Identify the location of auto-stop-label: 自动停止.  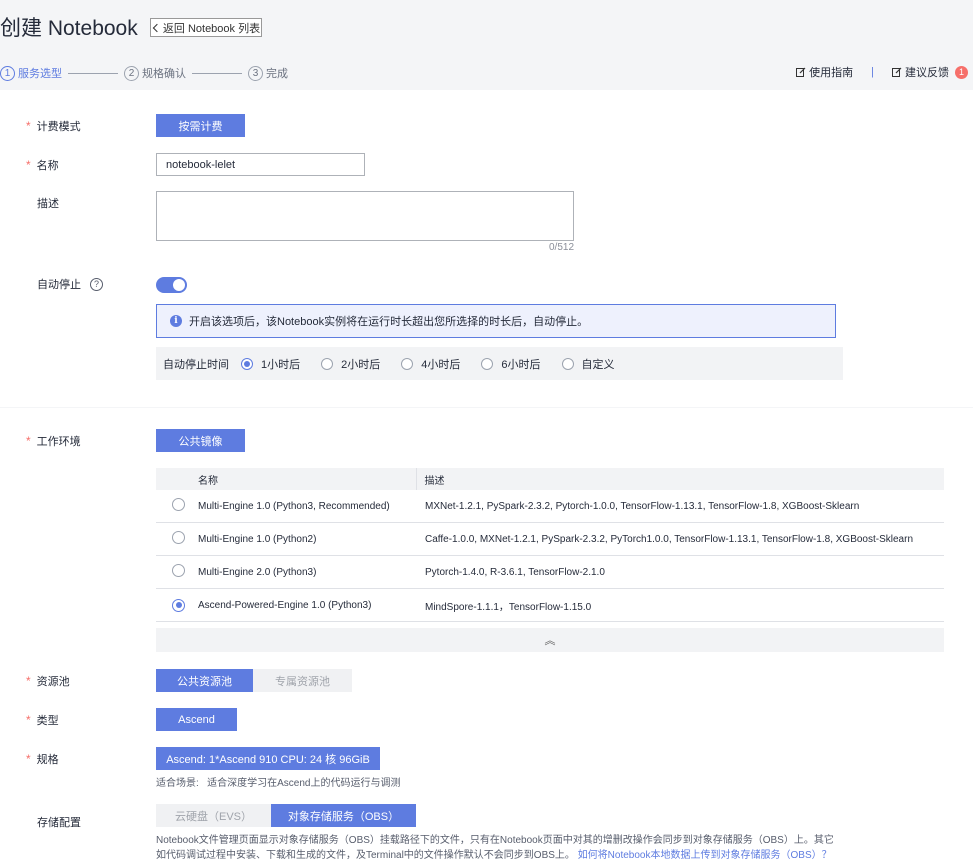
(59, 285).